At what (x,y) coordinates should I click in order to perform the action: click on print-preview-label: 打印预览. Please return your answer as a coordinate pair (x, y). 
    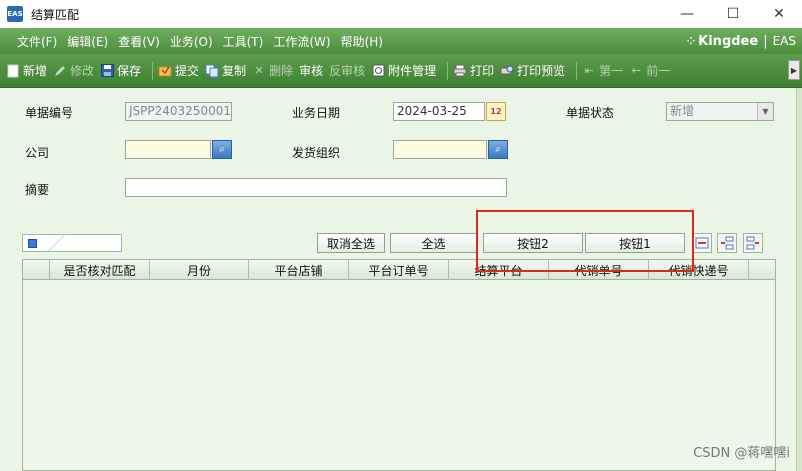
    Looking at the image, I should click on (541, 71).